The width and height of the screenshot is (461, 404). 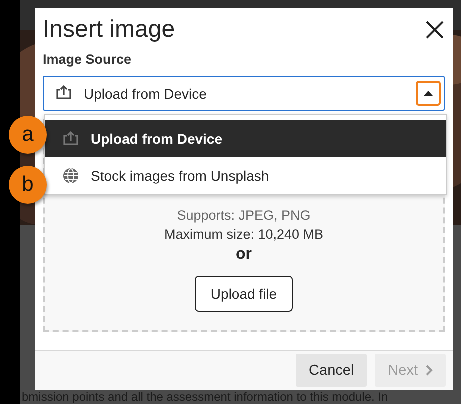 I want to click on dropdown-option: Stock images from Unsplash, so click(x=245, y=175).